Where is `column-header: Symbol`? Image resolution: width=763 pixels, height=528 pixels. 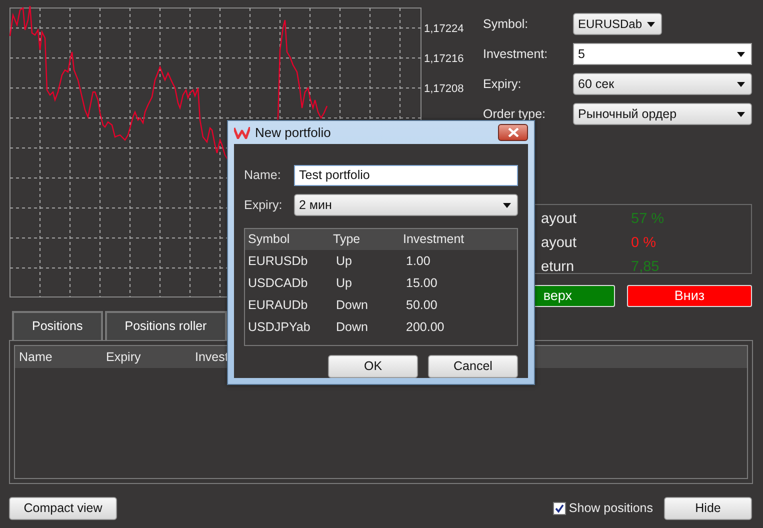
column-header: Symbol is located at coordinates (269, 239).